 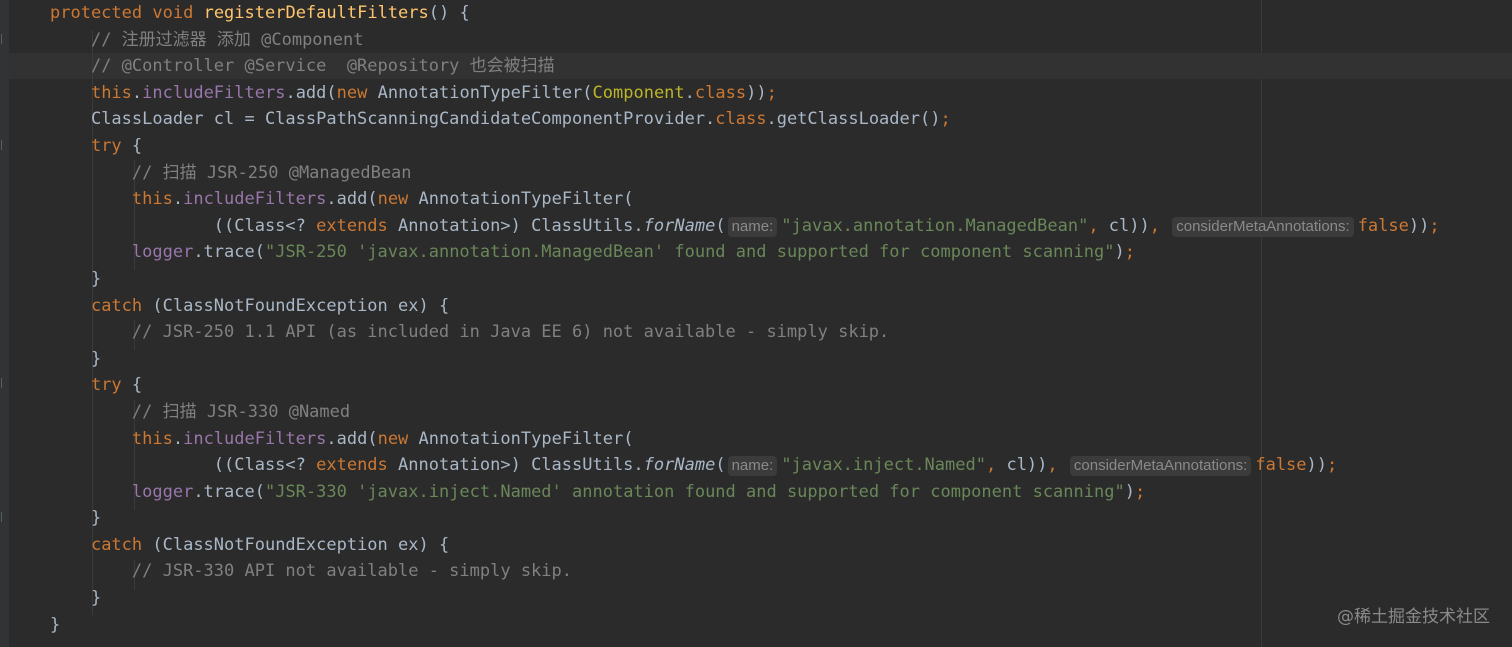 What do you see at coordinates (227, 39) in the screenshot?
I see `code-comment: // 注册过滤器 添加 @Component` at bounding box center [227, 39].